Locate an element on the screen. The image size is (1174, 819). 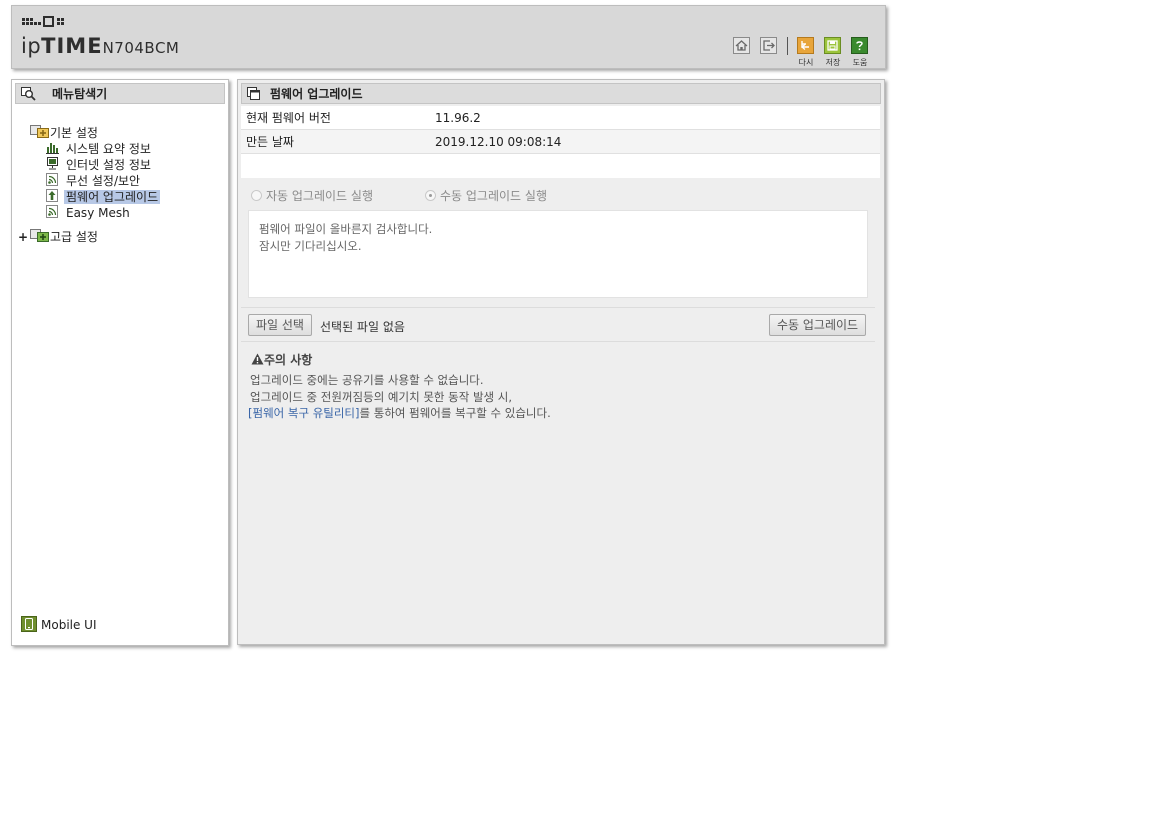
table-row: 현재 펌웨어 버전 11.96.2 is located at coordinates (560, 118).